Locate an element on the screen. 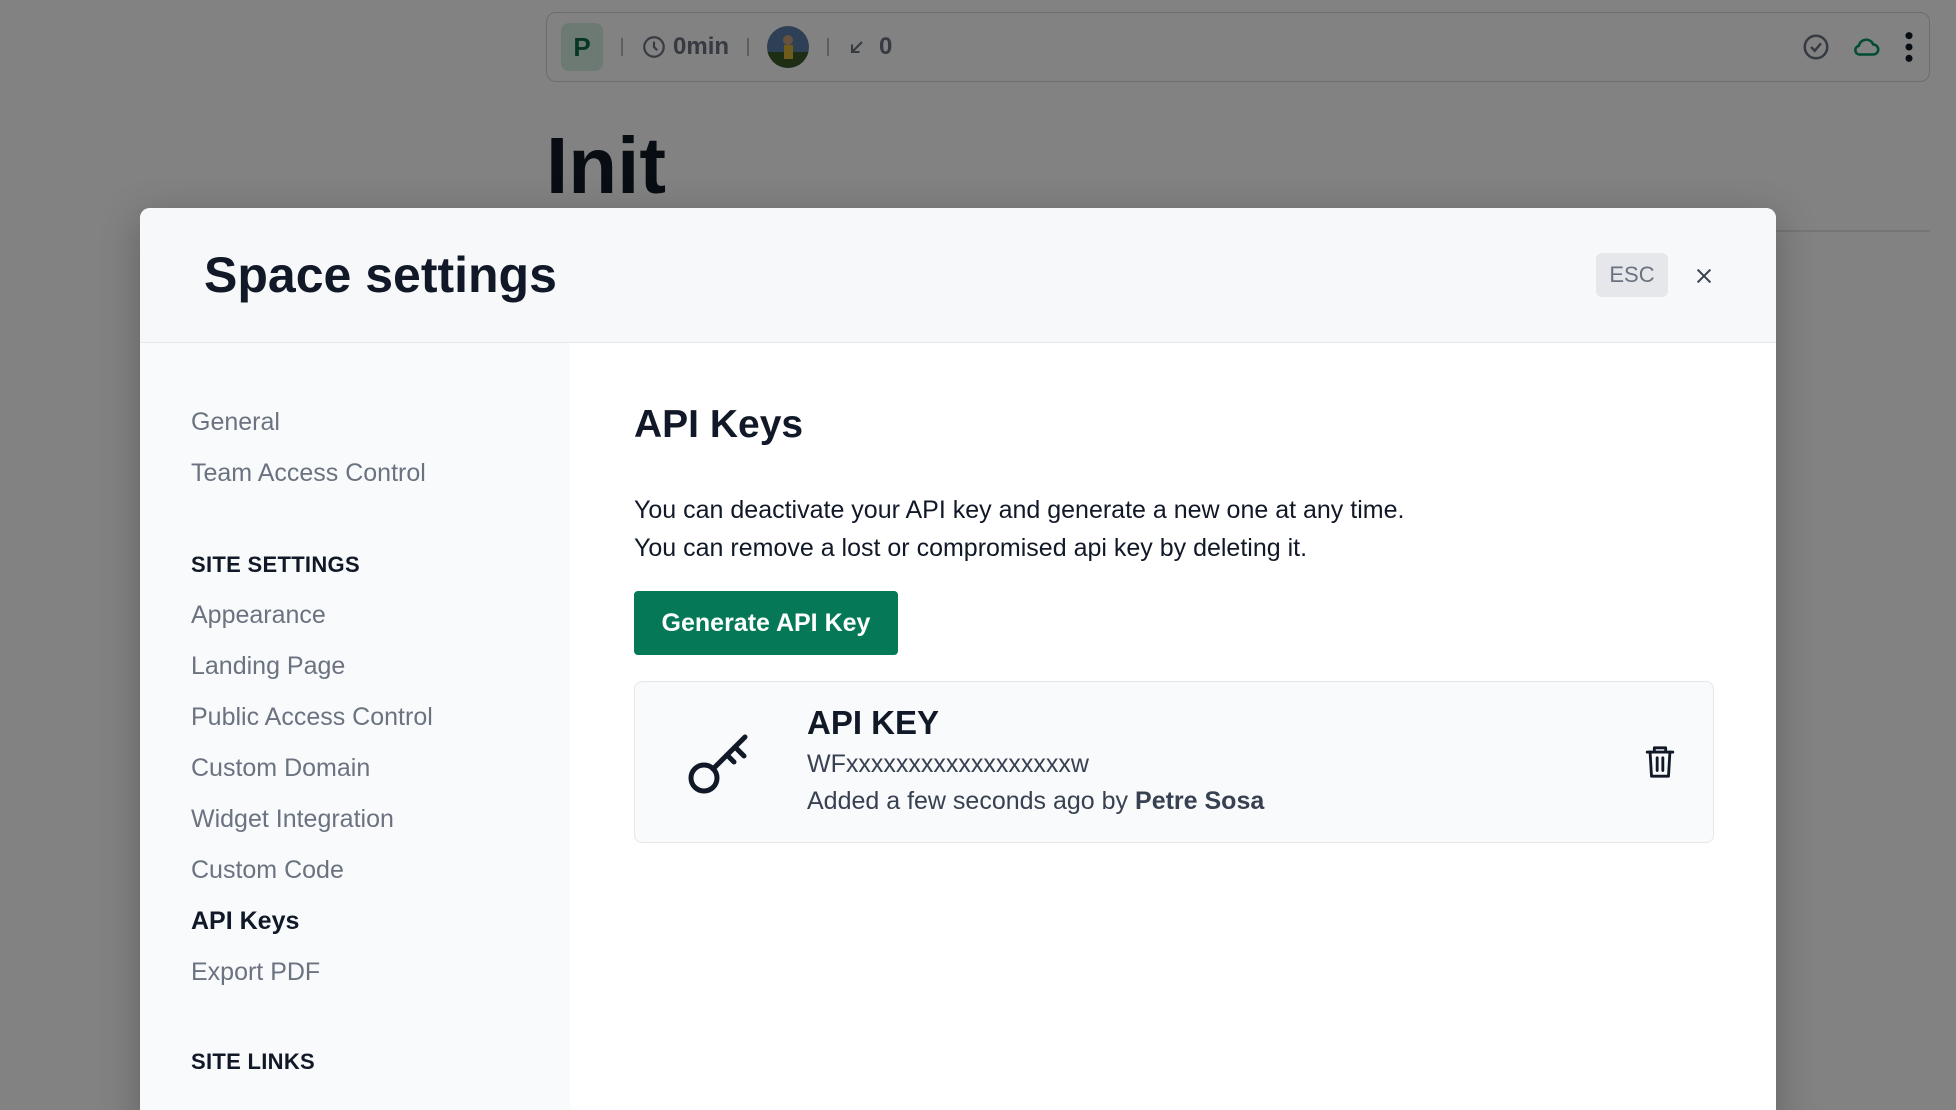  delete-api-key-button is located at coordinates (1660, 762).